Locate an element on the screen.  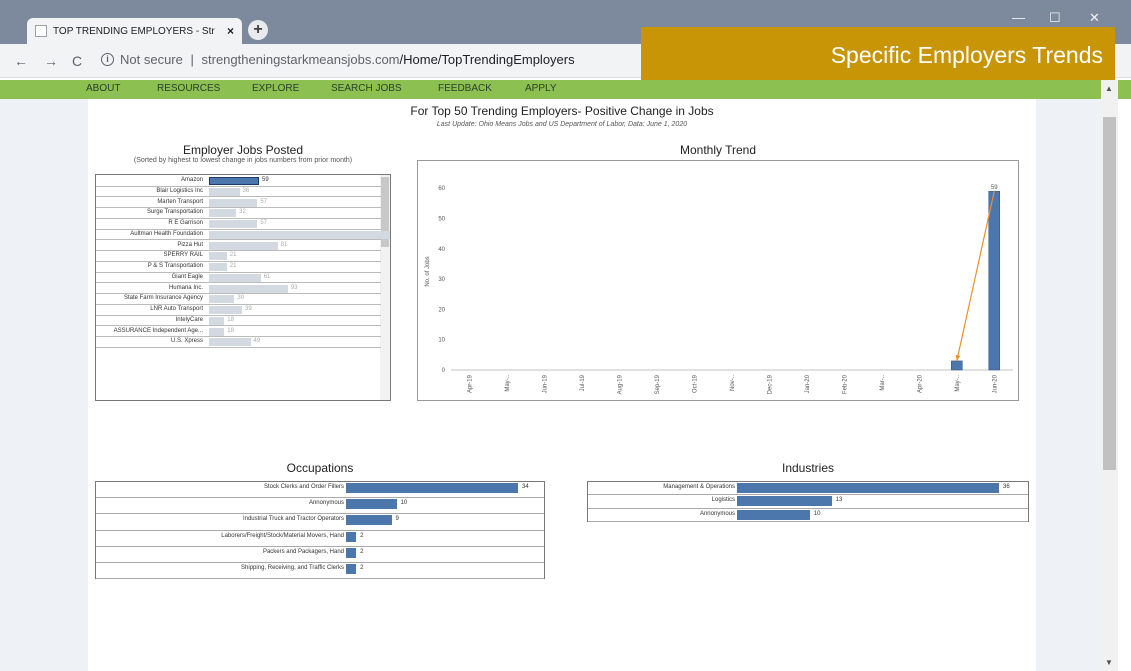
overlay-banner: Specific Employers Trends is located at coordinates (878, 55).